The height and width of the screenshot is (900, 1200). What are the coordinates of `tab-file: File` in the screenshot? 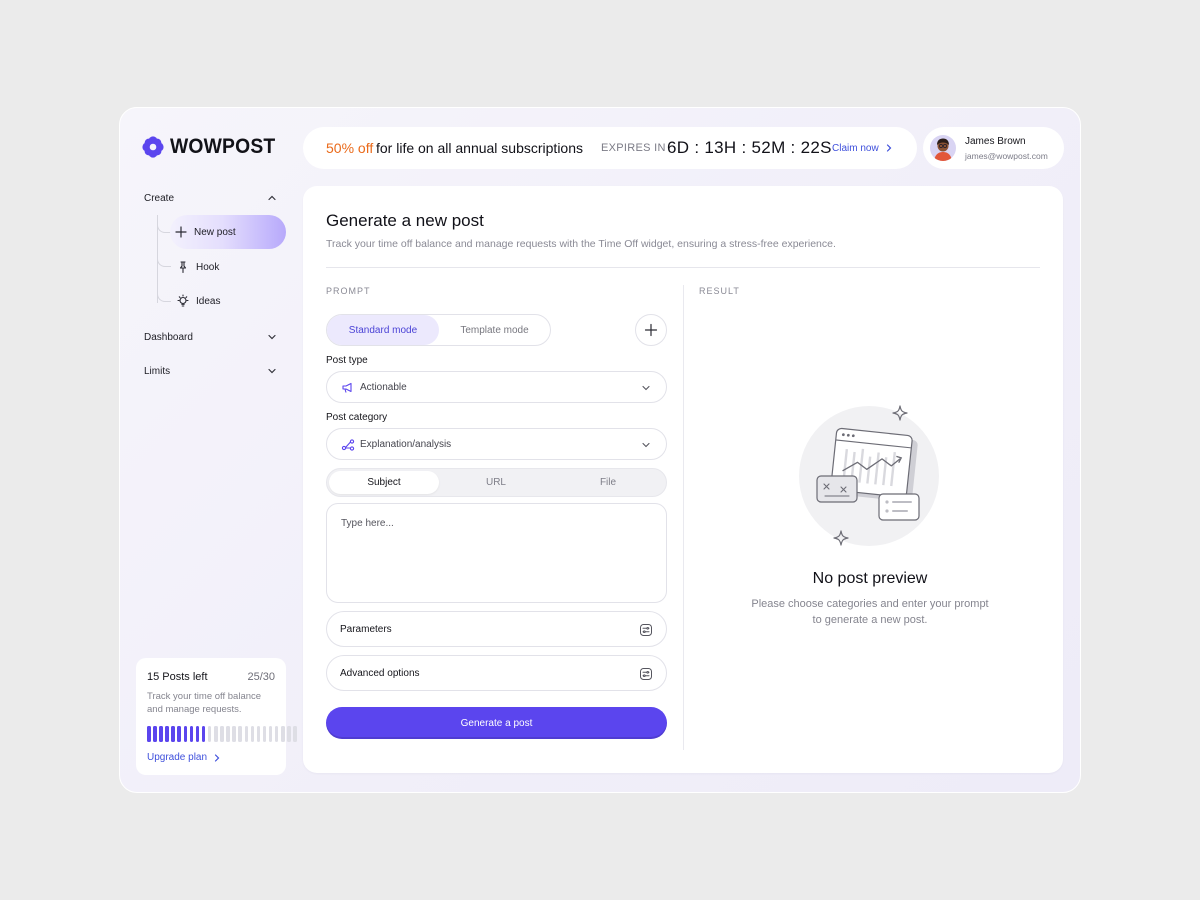 It's located at (608, 482).